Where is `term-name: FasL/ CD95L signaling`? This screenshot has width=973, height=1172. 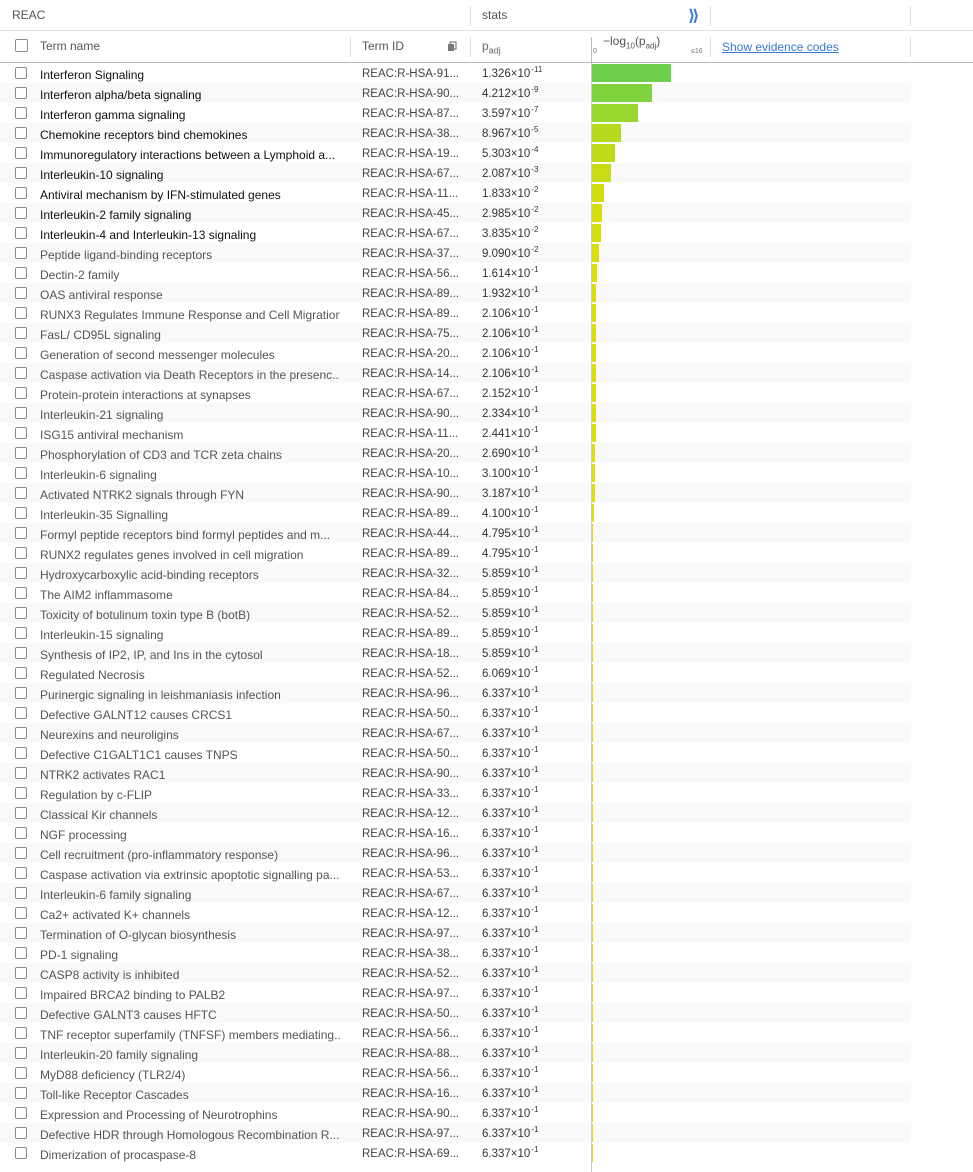 term-name: FasL/ CD95L signaling is located at coordinates (190, 333).